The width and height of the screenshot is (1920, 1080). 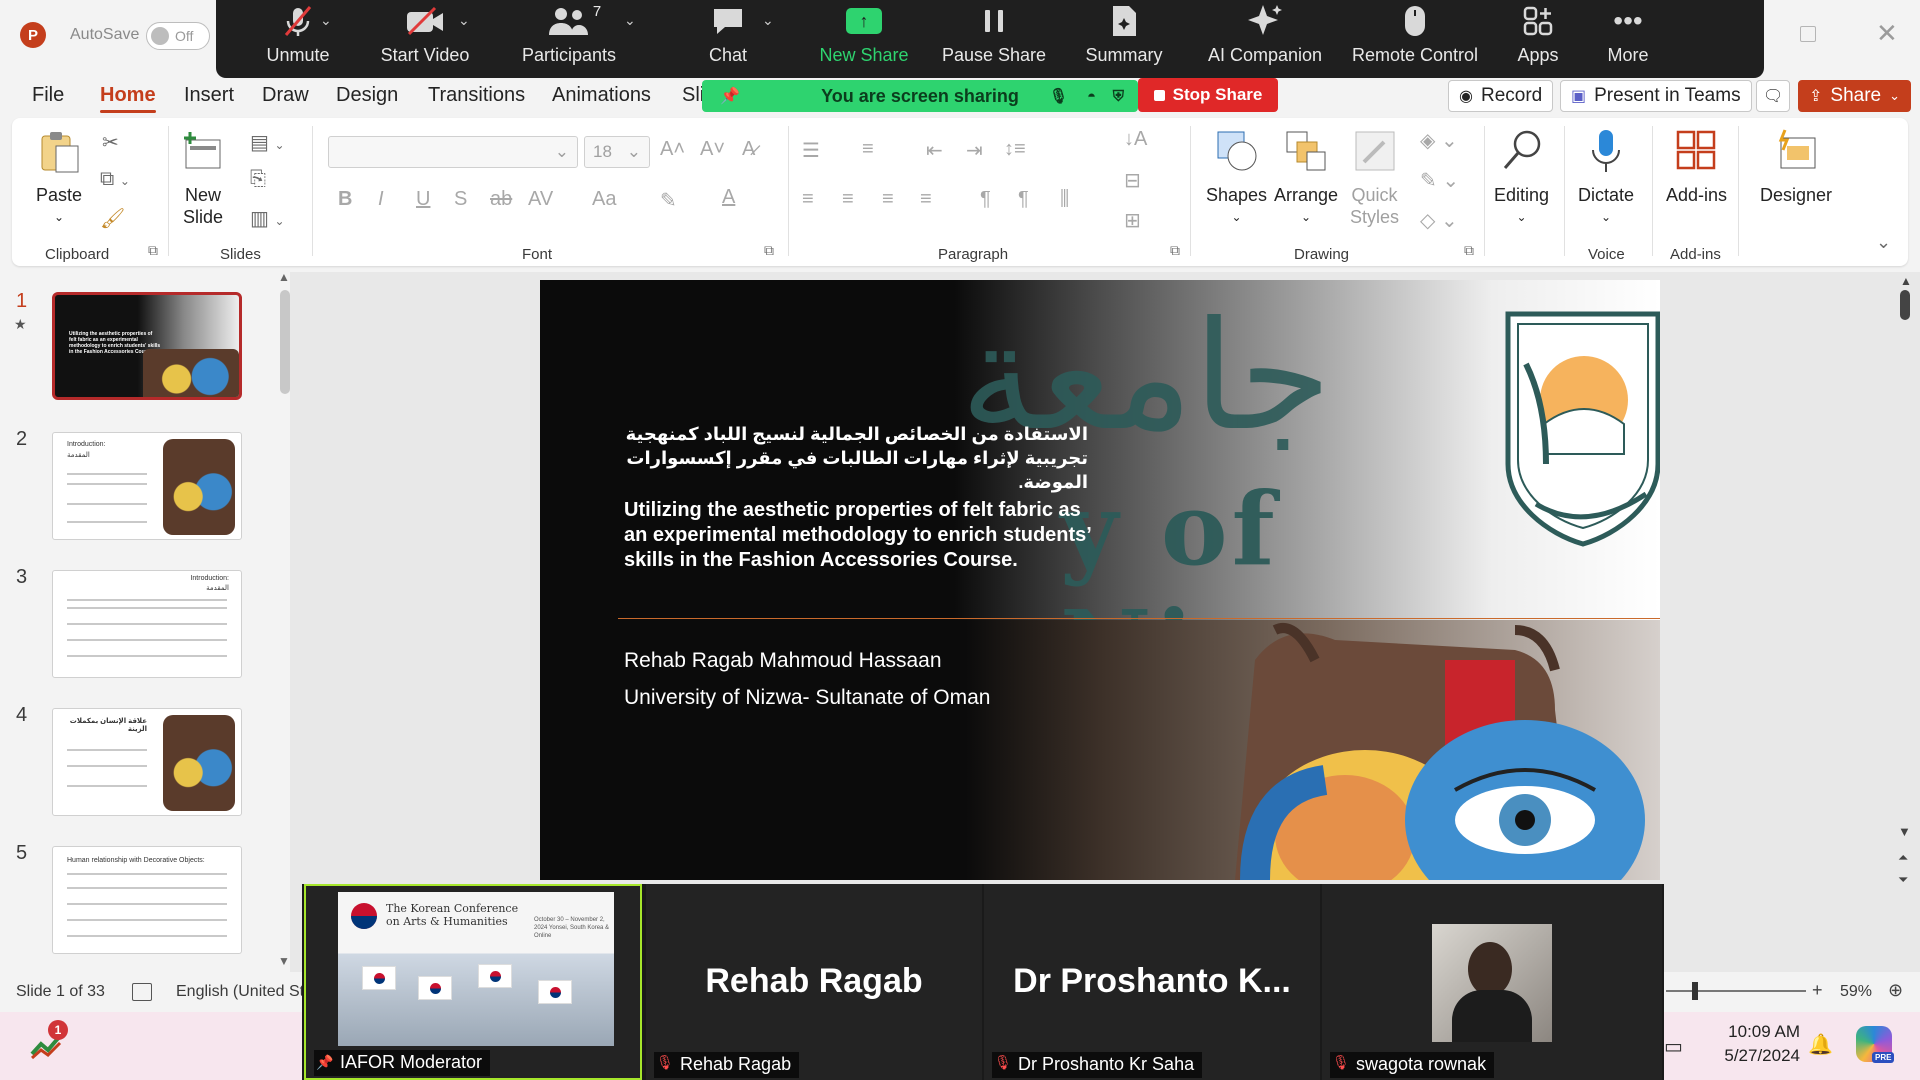 I want to click on italic-icon: I, so click(x=381, y=199).